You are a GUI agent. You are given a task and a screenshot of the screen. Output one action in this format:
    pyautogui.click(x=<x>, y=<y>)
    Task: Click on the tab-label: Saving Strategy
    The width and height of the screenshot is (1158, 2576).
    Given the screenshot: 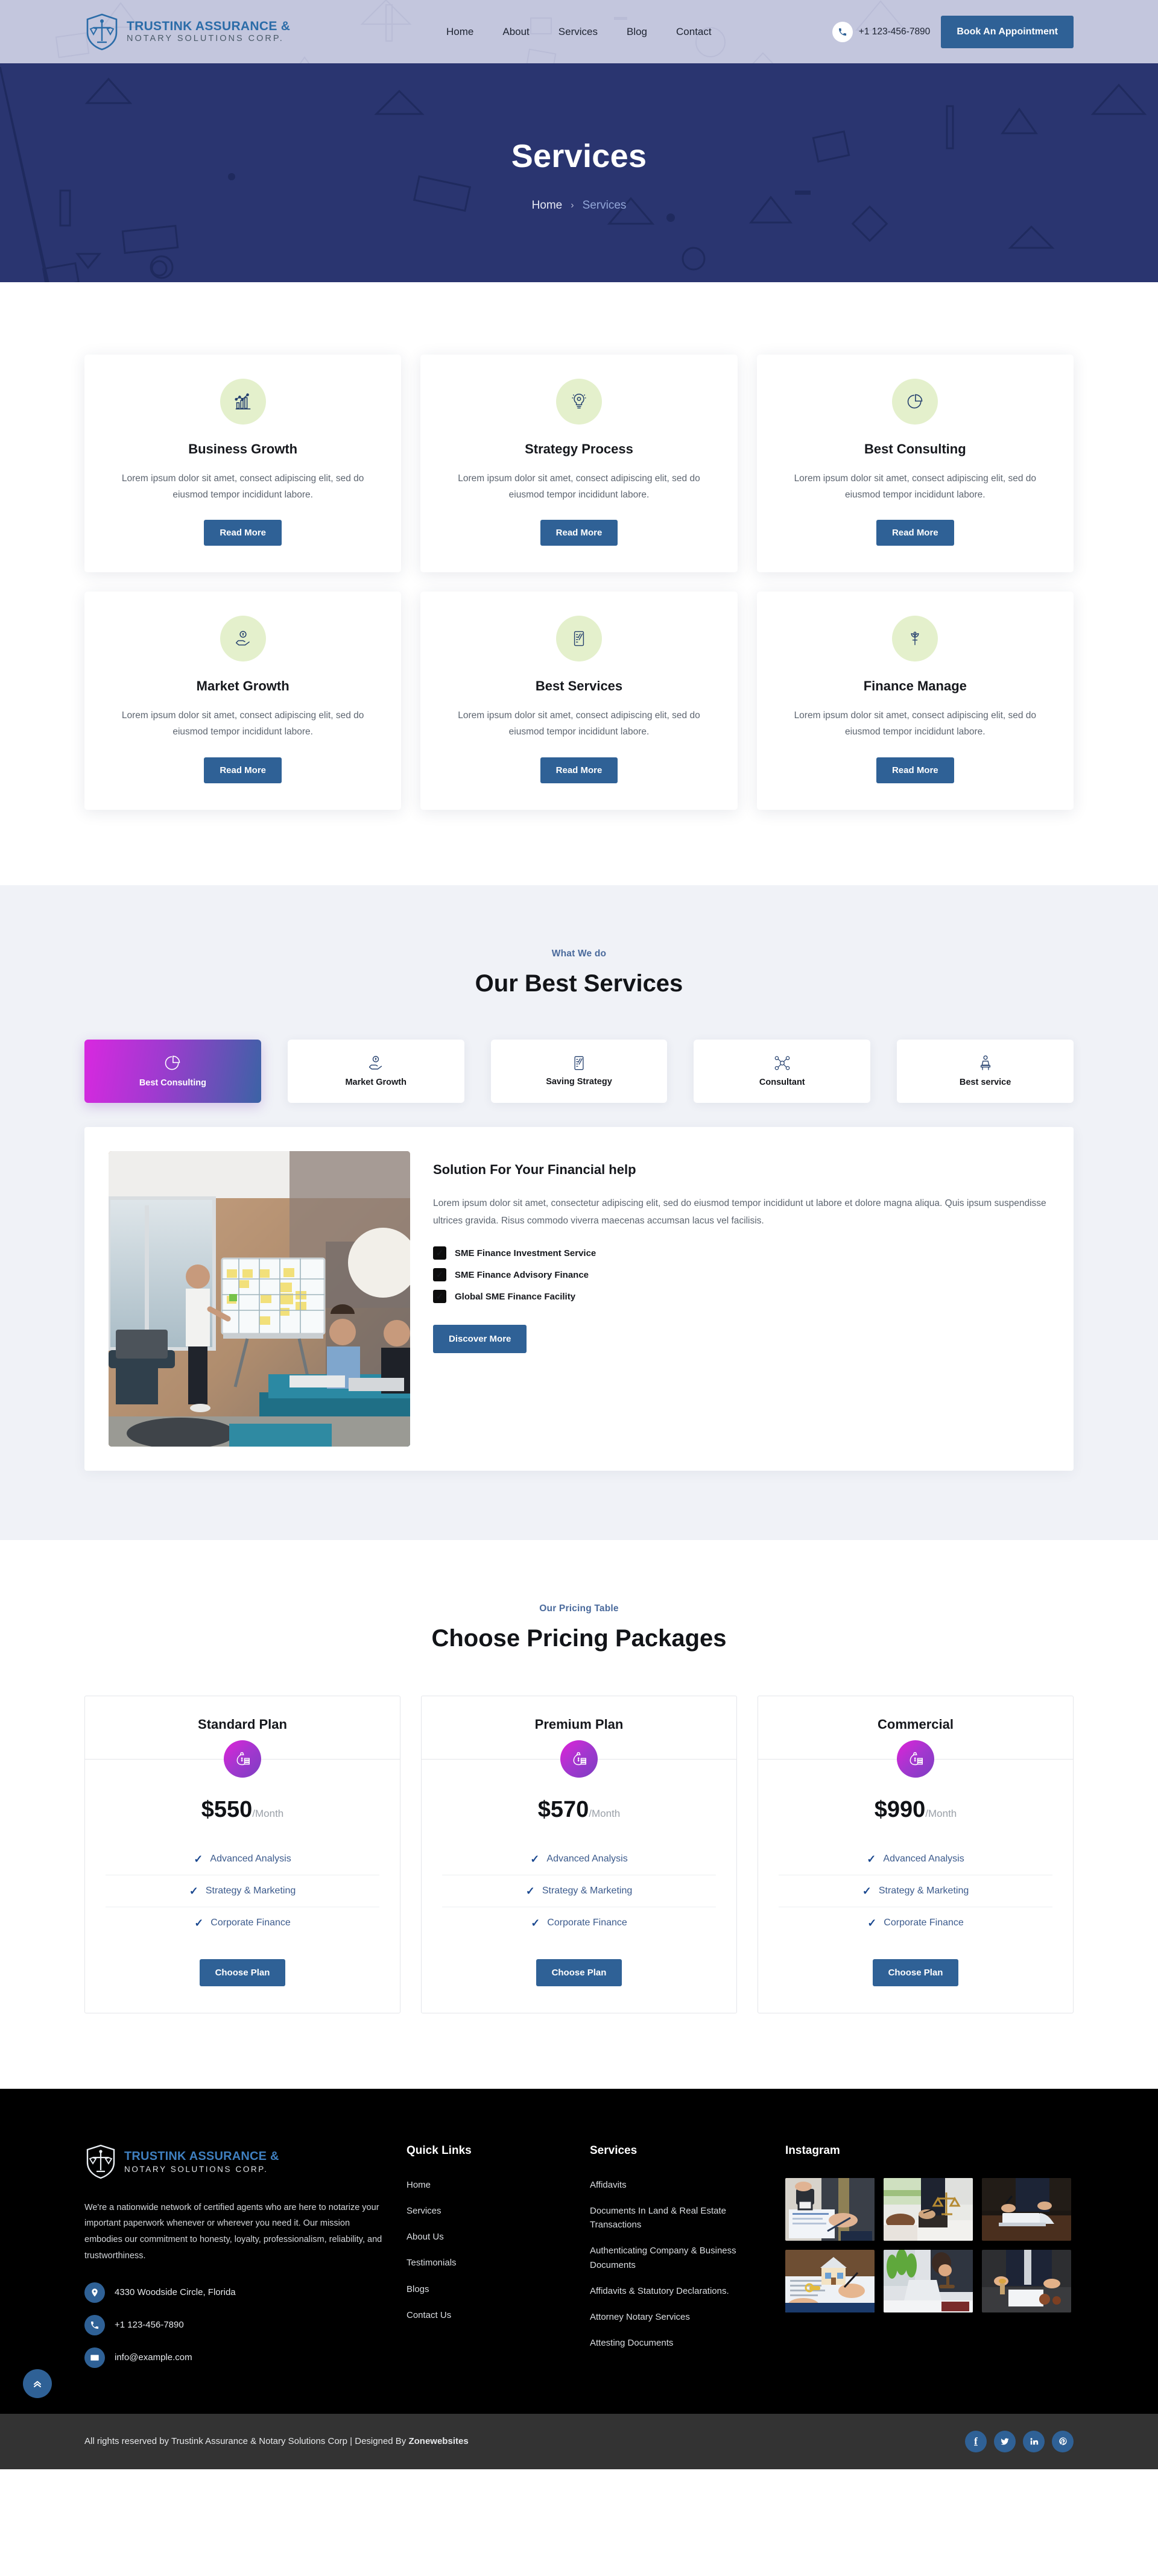 What is the action you would take?
    pyautogui.click(x=579, y=1082)
    